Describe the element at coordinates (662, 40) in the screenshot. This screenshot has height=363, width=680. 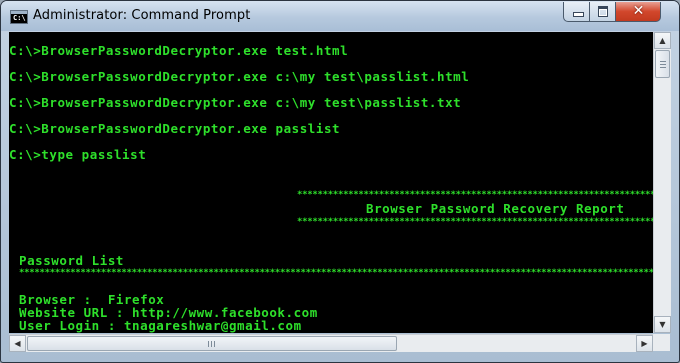
I see `scroll-up-arrow-icon: ▲` at that location.